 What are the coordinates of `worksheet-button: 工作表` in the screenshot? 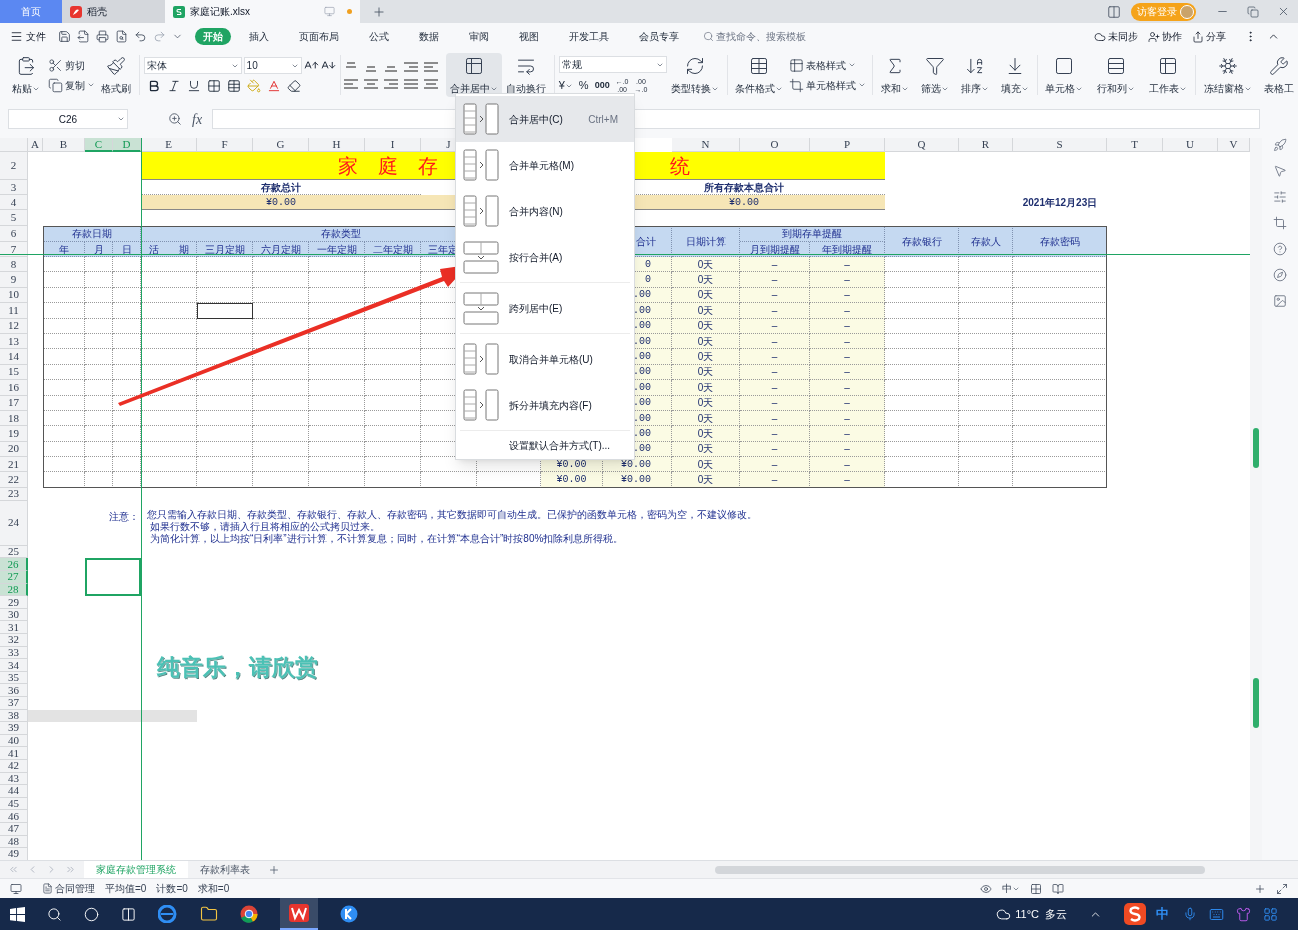 It's located at (1168, 75).